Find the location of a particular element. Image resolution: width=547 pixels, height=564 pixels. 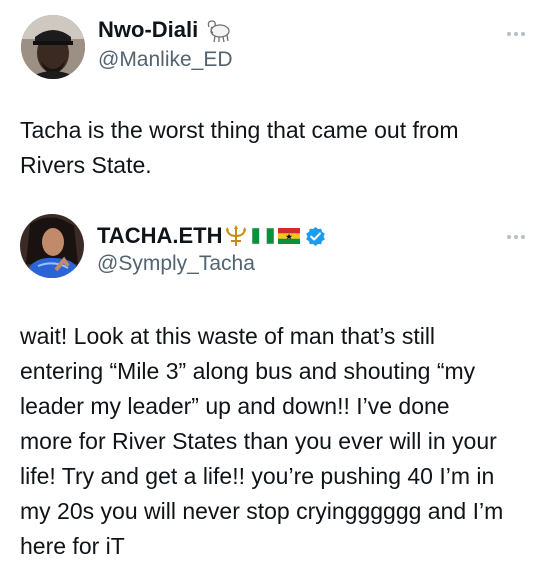

author-name: Nwo-Diali is located at coordinates (148, 30).